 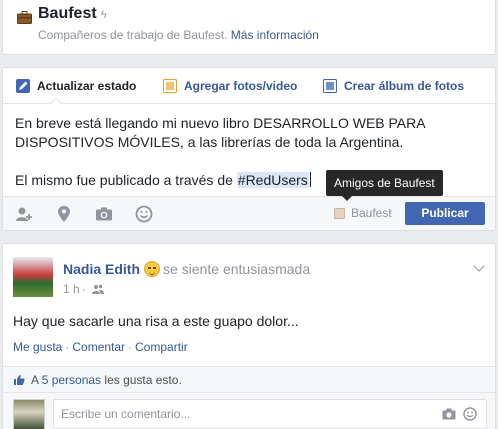 What do you see at coordinates (170, 86) in the screenshot?
I see `photo-icon` at bounding box center [170, 86].